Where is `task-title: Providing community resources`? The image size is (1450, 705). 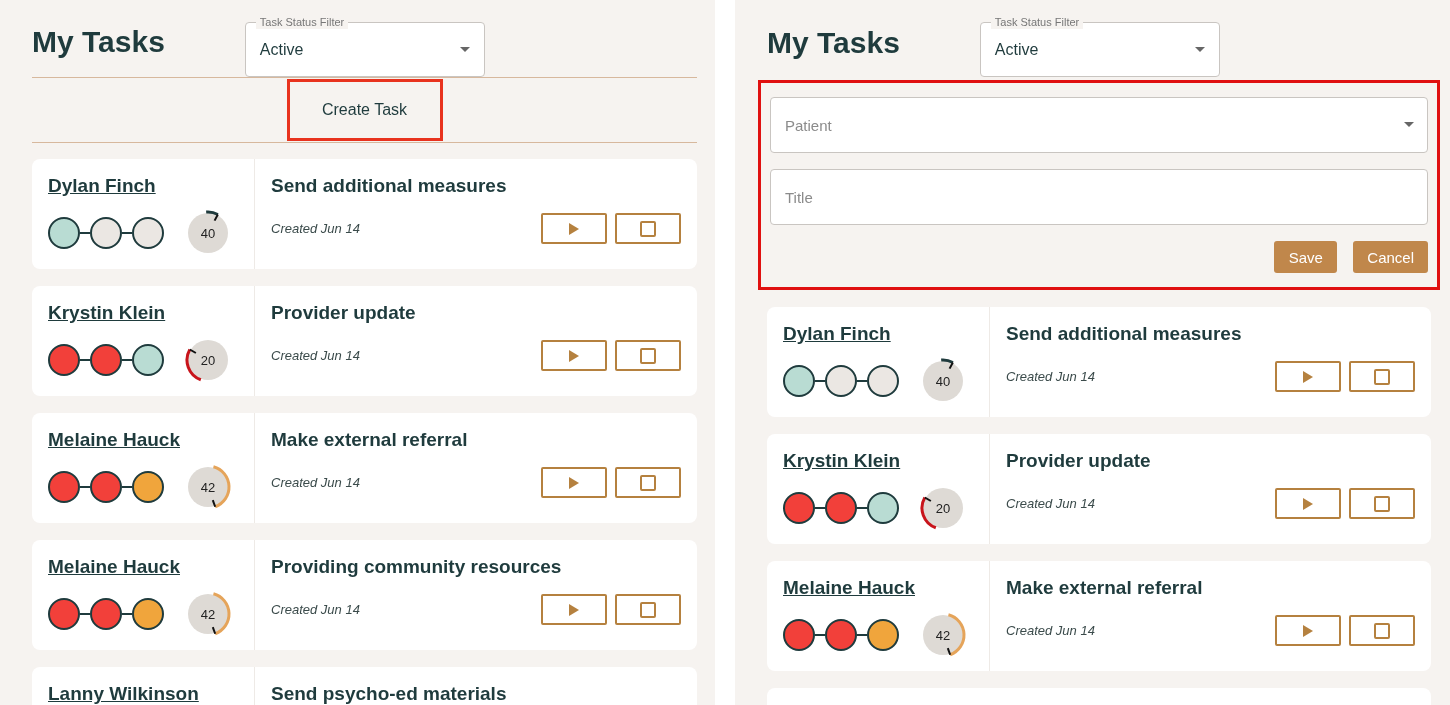
task-title: Providing community resources is located at coordinates (417, 567).